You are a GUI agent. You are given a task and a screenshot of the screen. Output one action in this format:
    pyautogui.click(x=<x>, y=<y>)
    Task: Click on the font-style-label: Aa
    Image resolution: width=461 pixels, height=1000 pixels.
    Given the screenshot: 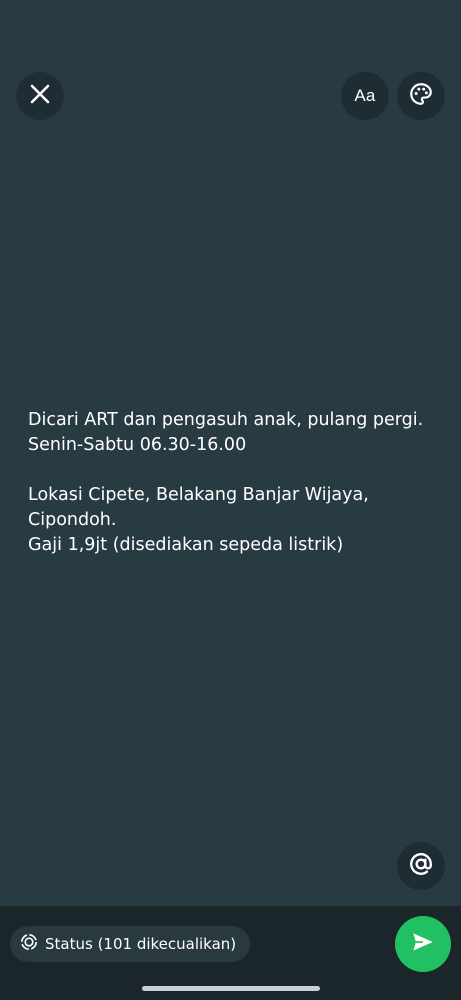 What is the action you would take?
    pyautogui.click(x=365, y=95)
    